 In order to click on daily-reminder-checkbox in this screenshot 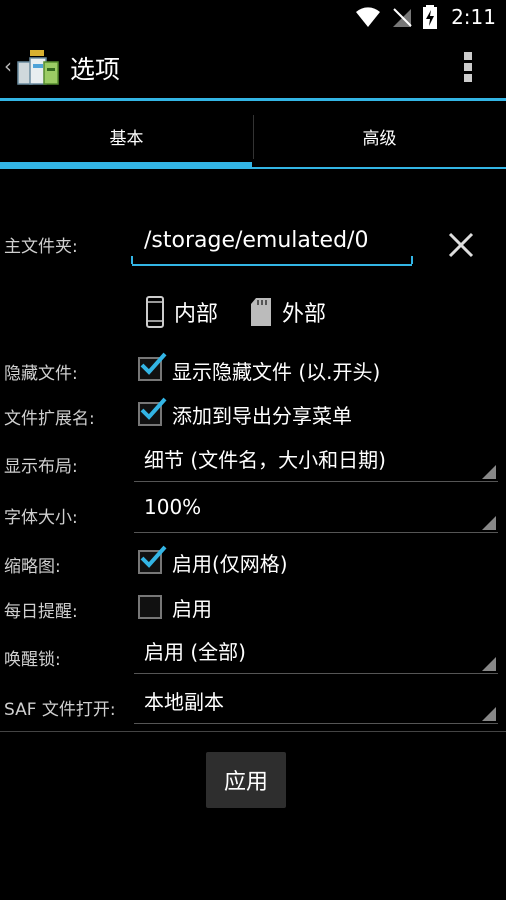, I will do `click(150, 607)`.